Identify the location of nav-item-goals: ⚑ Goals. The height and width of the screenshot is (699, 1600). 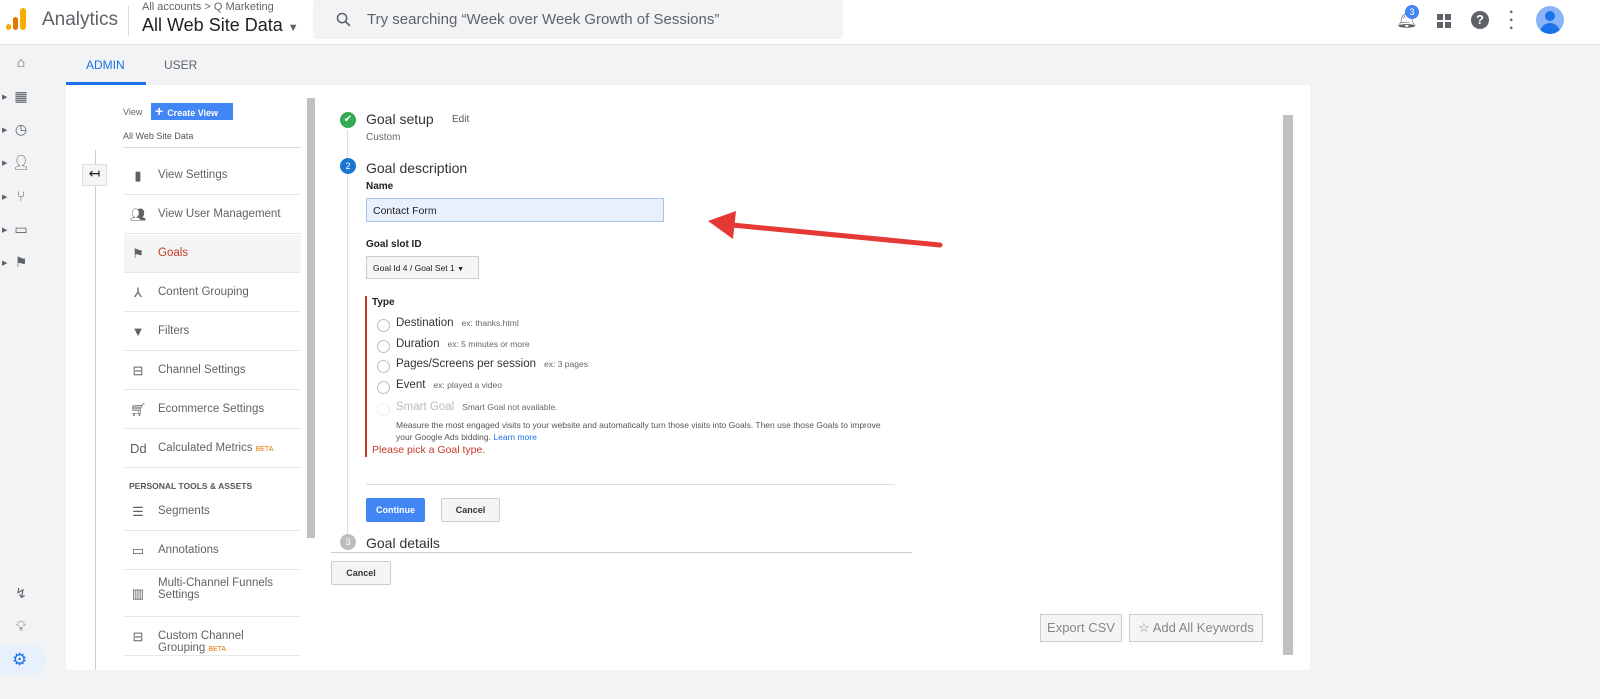
(212, 254).